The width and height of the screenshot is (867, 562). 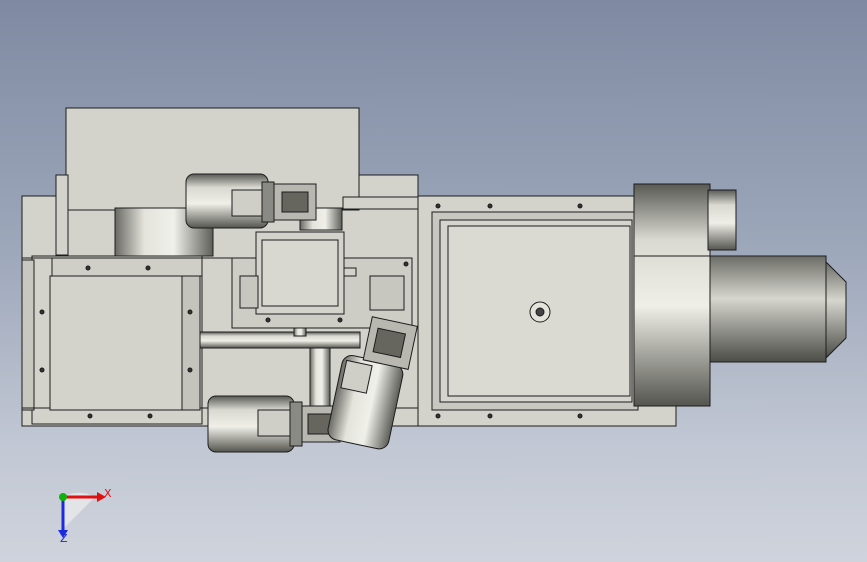 What do you see at coordinates (85, 516) in the screenshot?
I see `coordinate-triad: X Z` at bounding box center [85, 516].